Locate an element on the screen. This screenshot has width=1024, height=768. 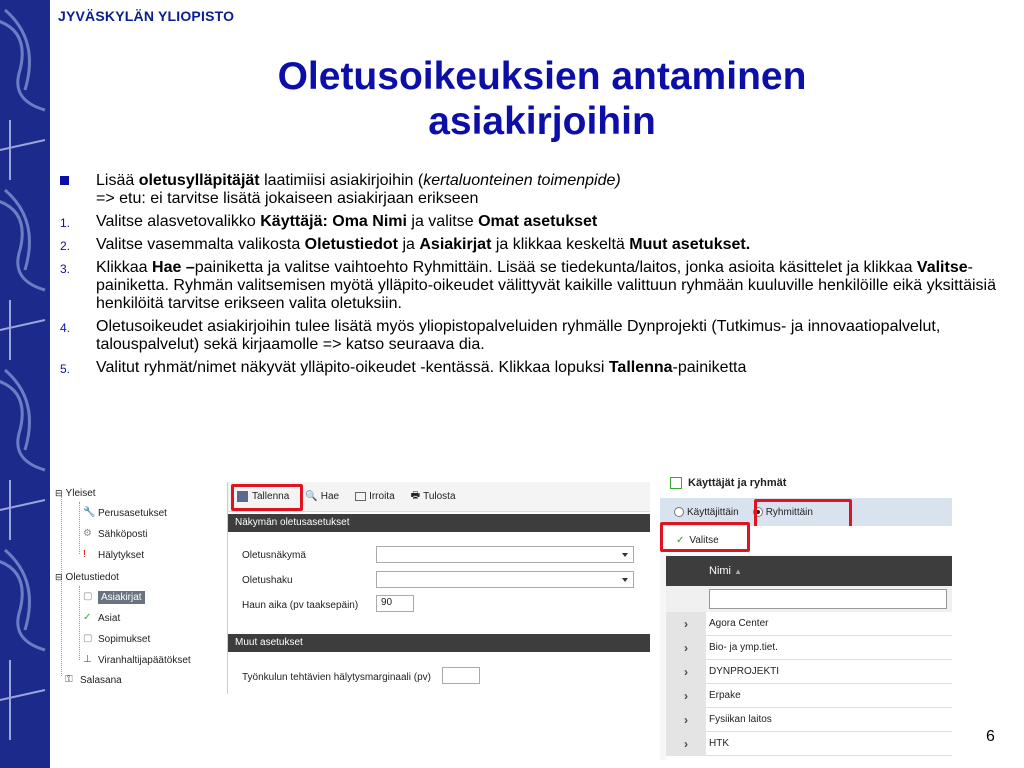
oletusnakyma-label: Oletusnäkymä is located at coordinates (274, 555).